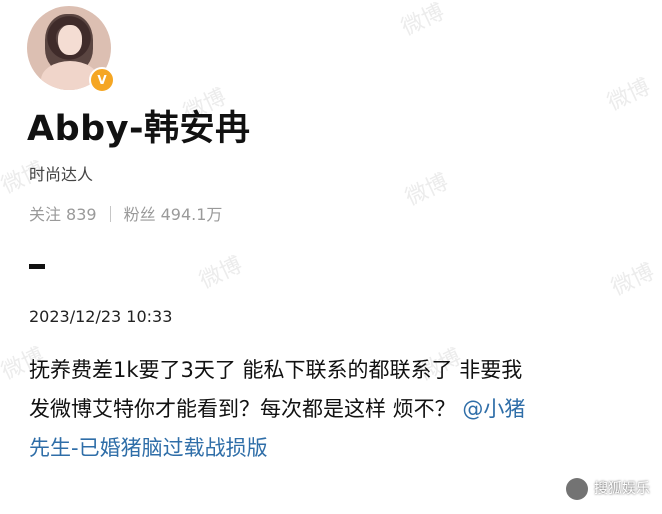  Describe the element at coordinates (102, 80) in the screenshot. I see `verified-badge-icon: V` at that location.